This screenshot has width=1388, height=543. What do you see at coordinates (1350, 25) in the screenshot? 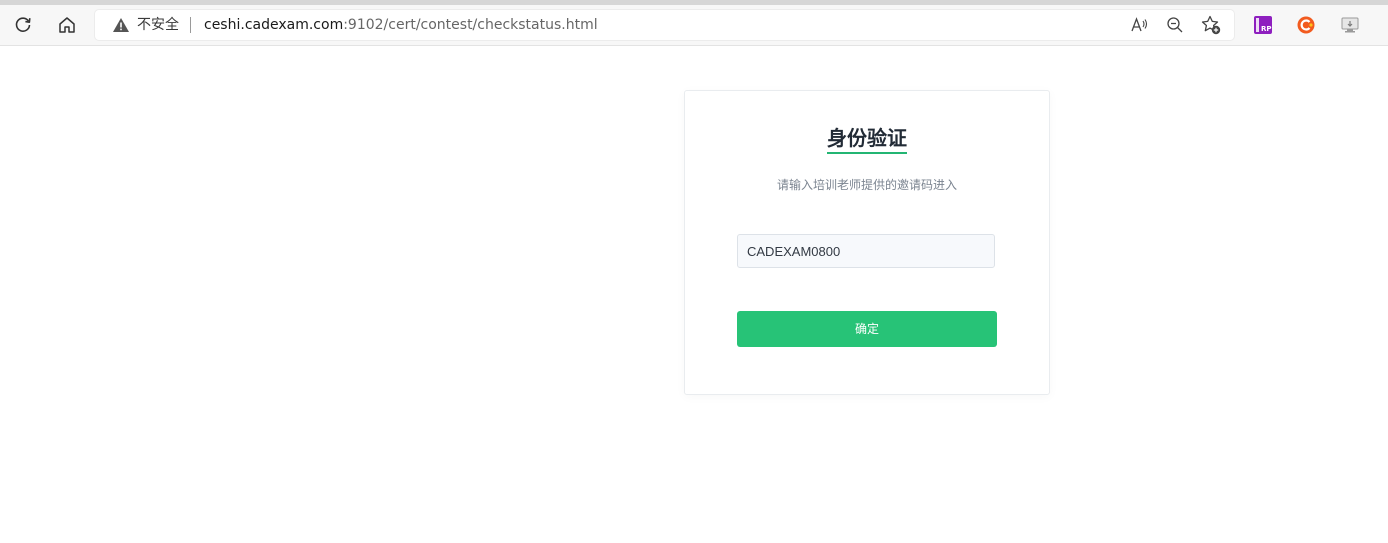
I see `monitor-extension-icon` at bounding box center [1350, 25].